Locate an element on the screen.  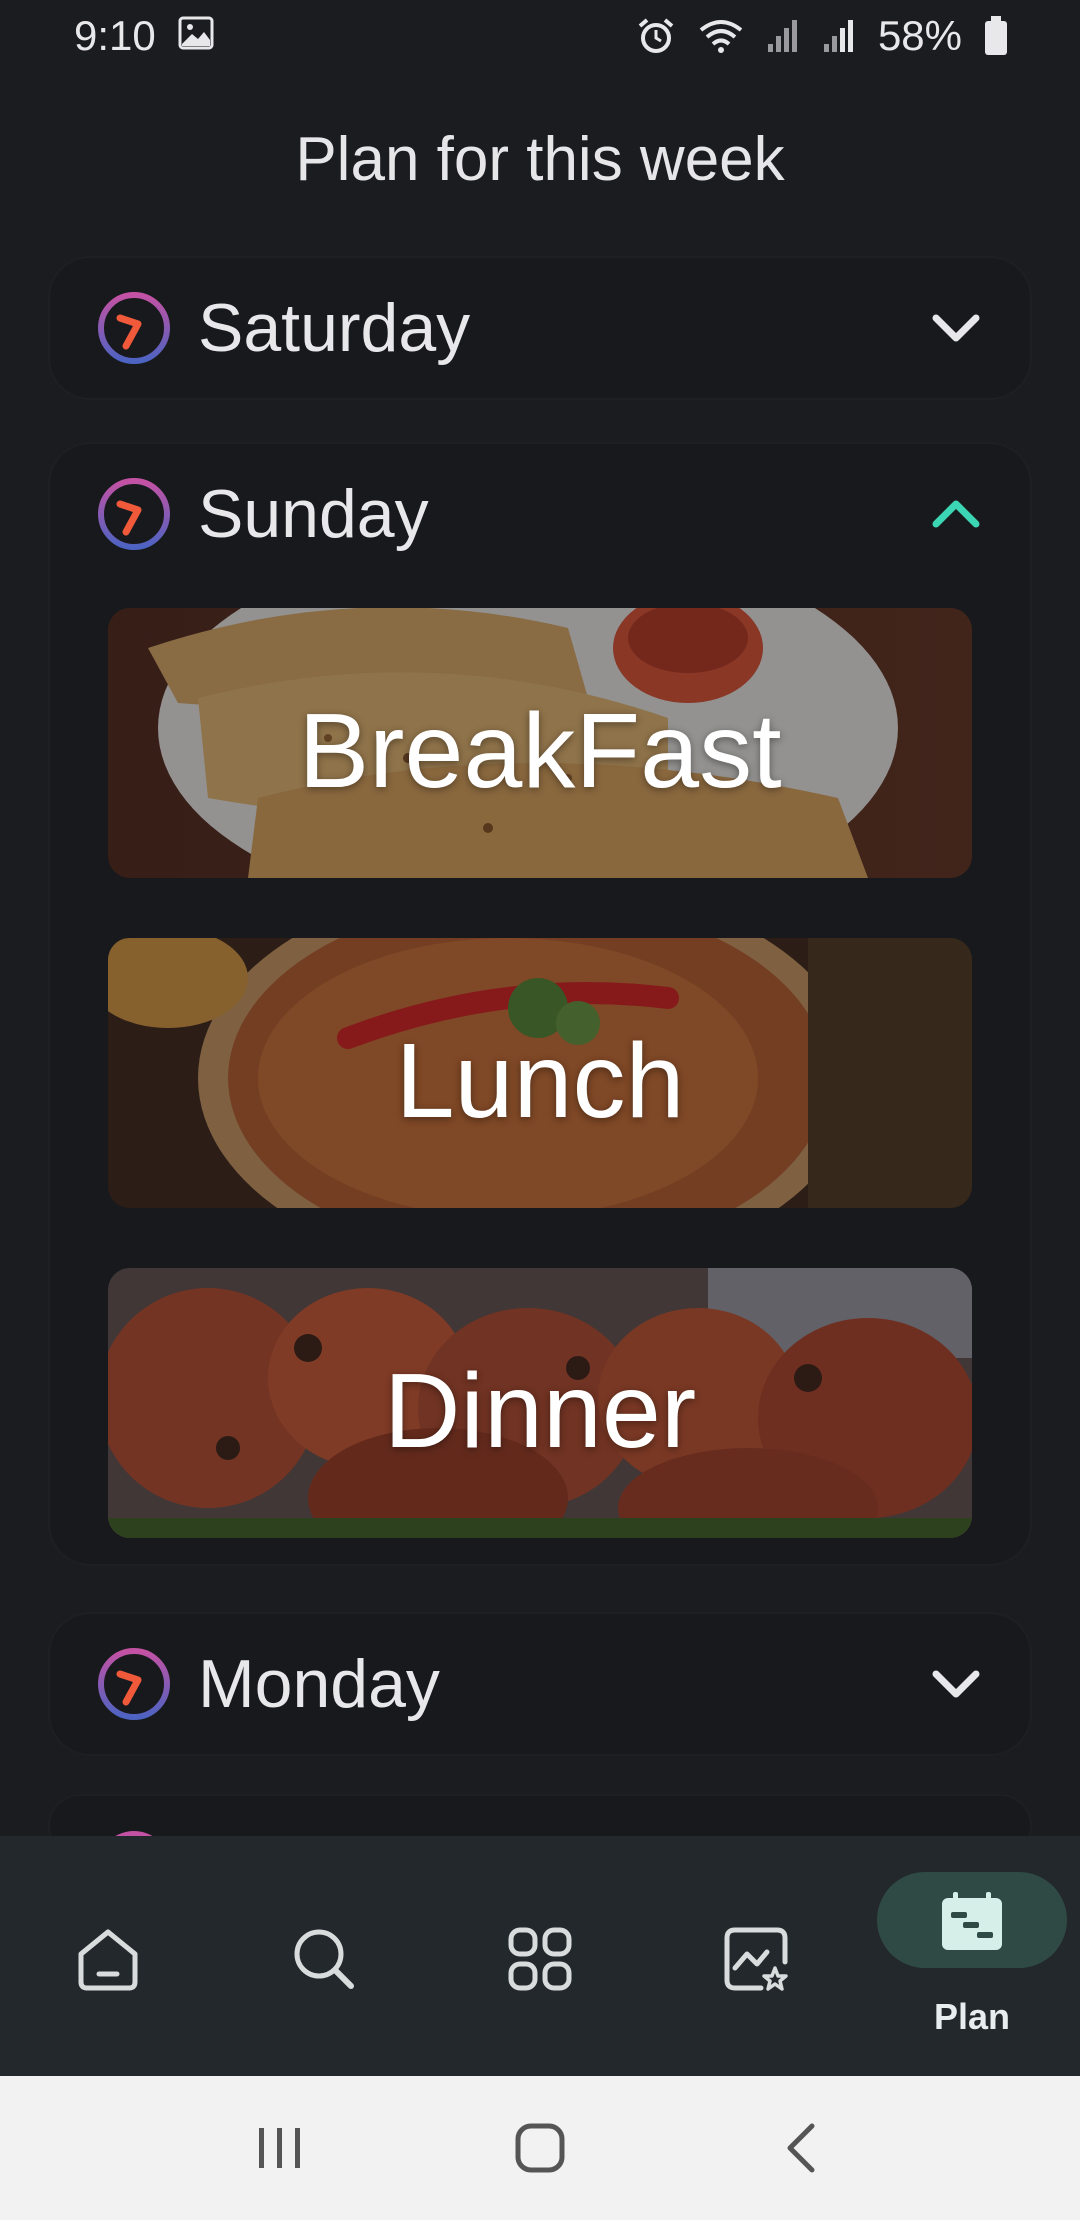
meal-label: Lunch is located at coordinates (540, 1080).